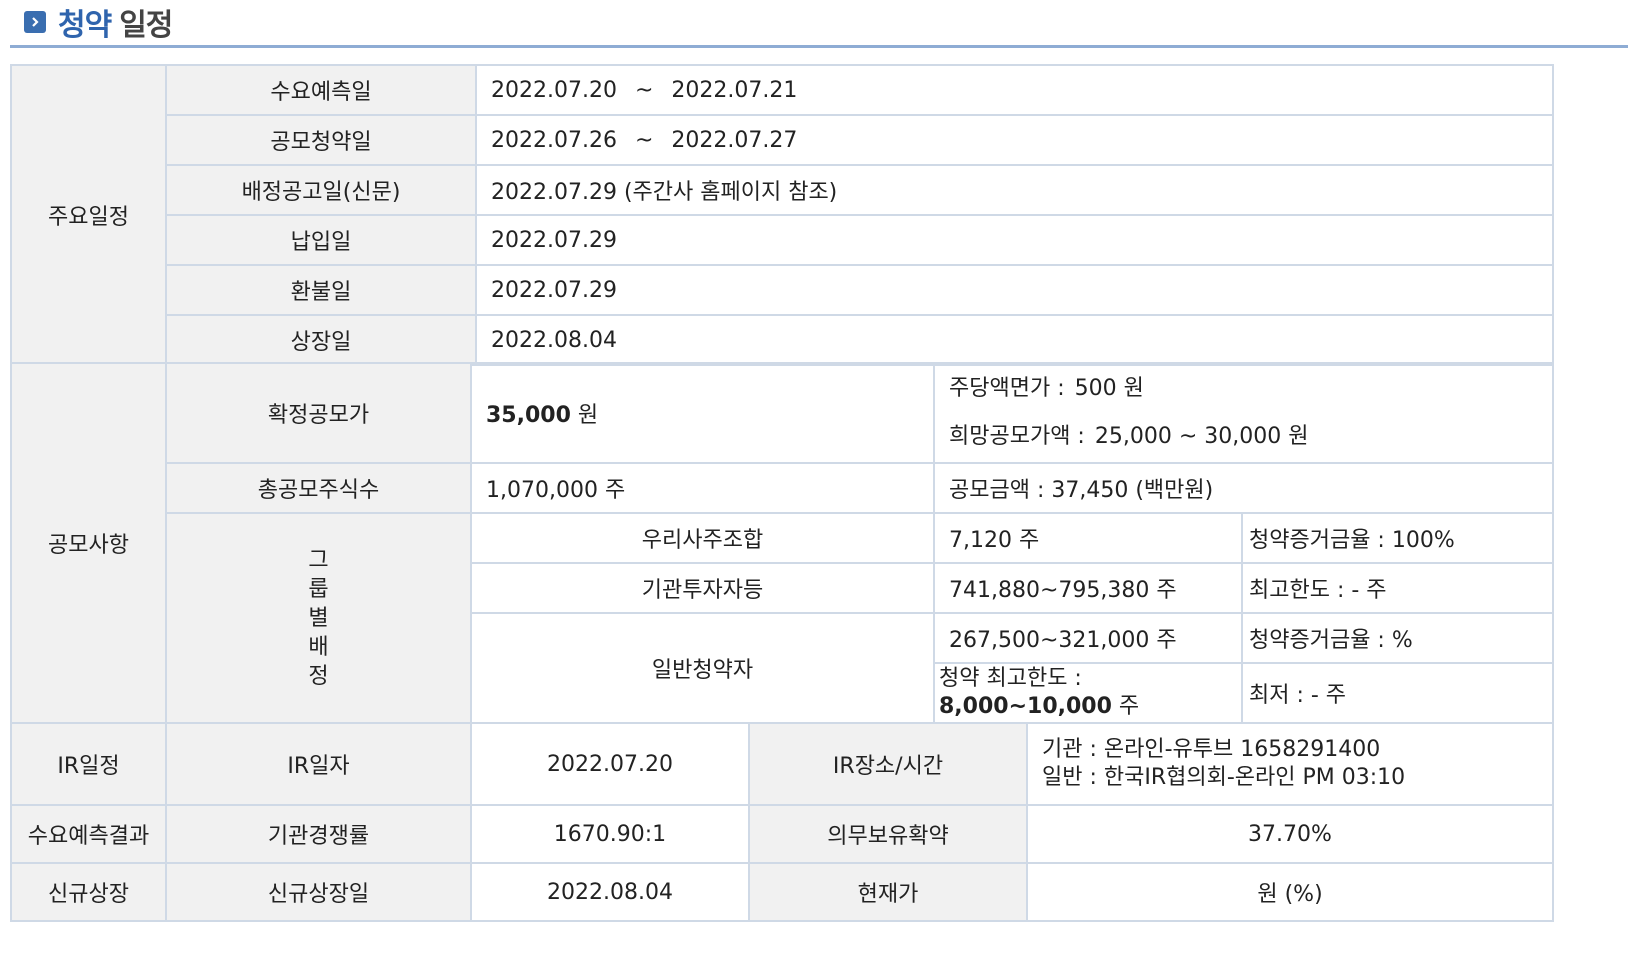  I want to click on listing-value: 2022.08.04, so click(1014, 340).